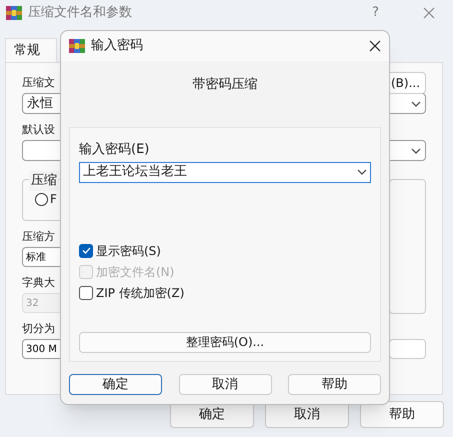 The height and width of the screenshot is (437, 453). What do you see at coordinates (53, 199) in the screenshot?
I see `radio-label: F` at bounding box center [53, 199].